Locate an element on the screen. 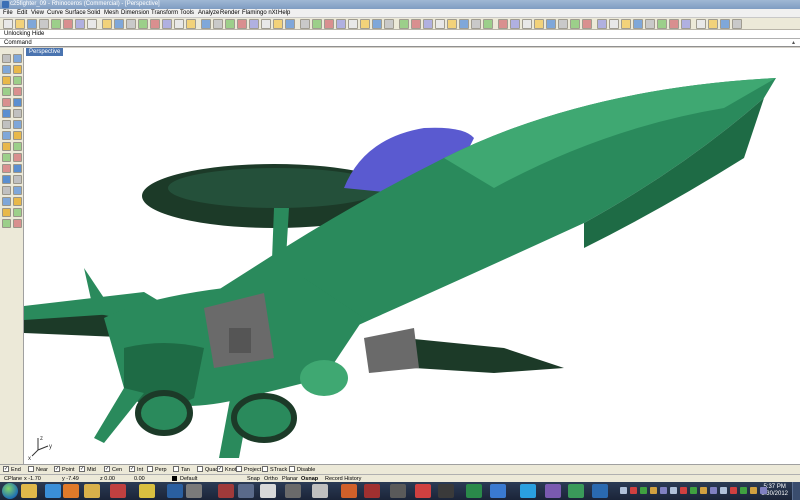 The width and height of the screenshot is (800, 500). select-arrow-icon is located at coordinates (6, 58).